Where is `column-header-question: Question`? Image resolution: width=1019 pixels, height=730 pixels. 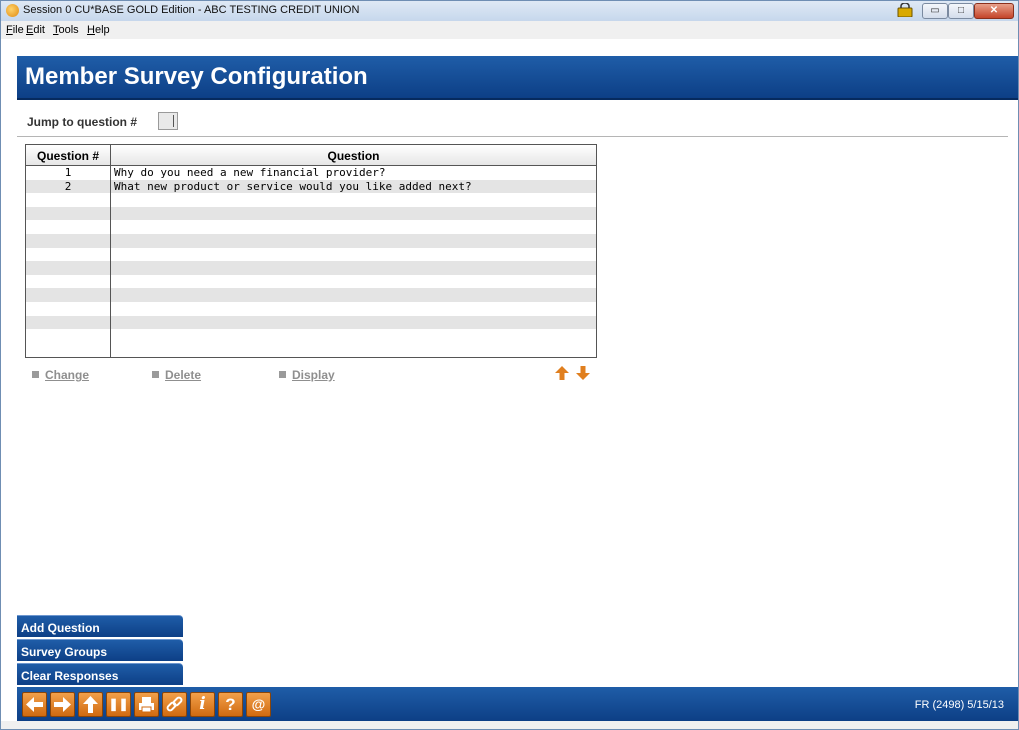 column-header-question: Question is located at coordinates (353, 156).